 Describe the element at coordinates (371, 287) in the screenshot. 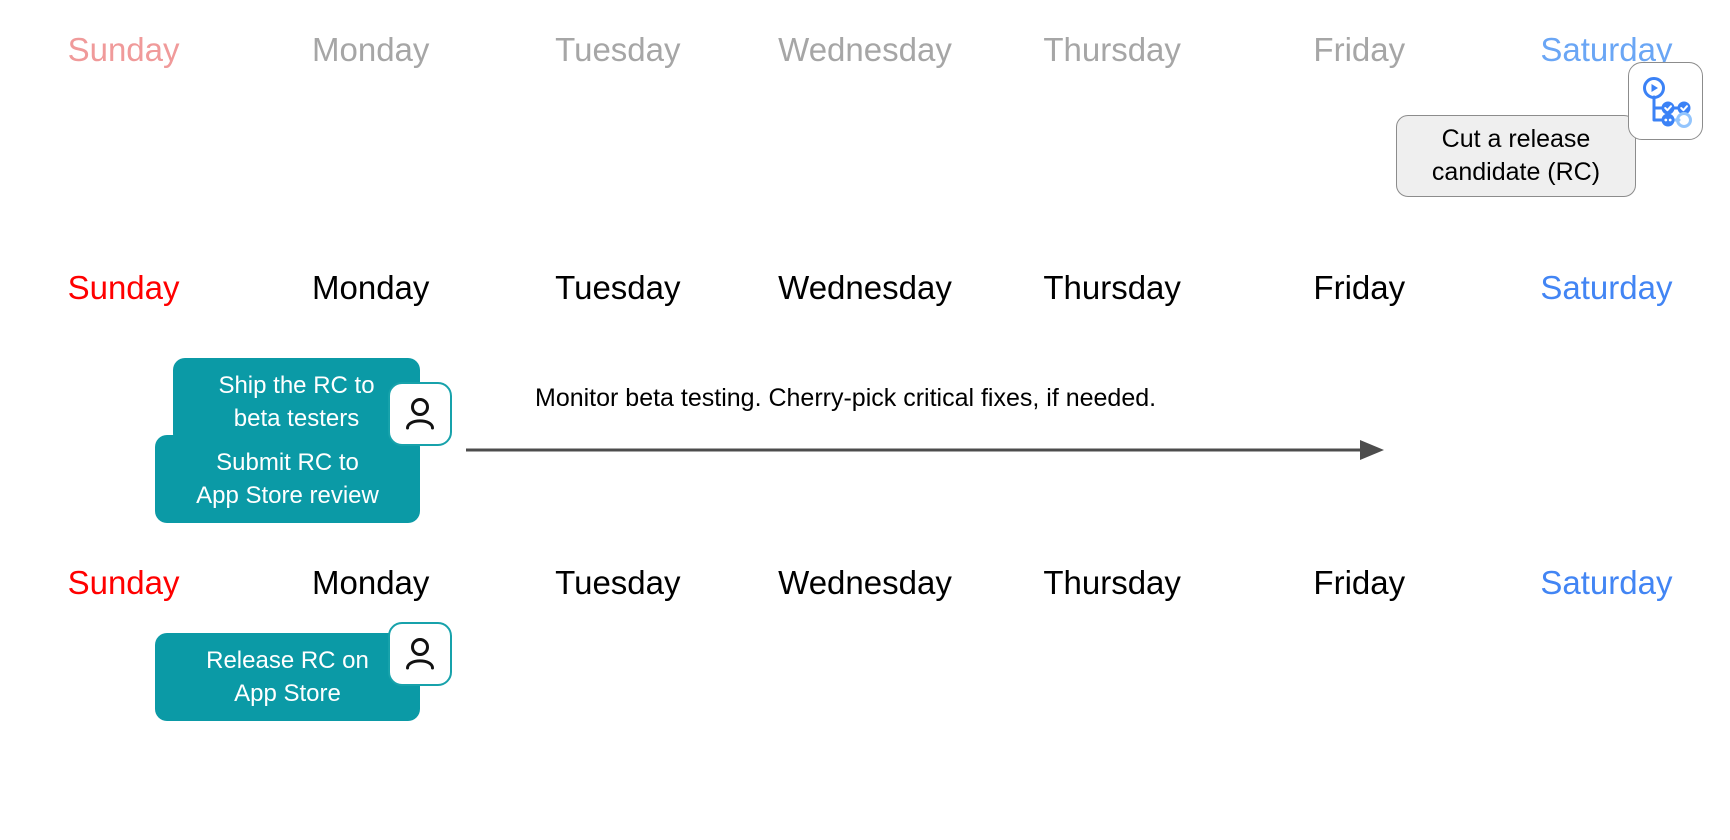

I see `day-label-monday-week2: Monday` at that location.